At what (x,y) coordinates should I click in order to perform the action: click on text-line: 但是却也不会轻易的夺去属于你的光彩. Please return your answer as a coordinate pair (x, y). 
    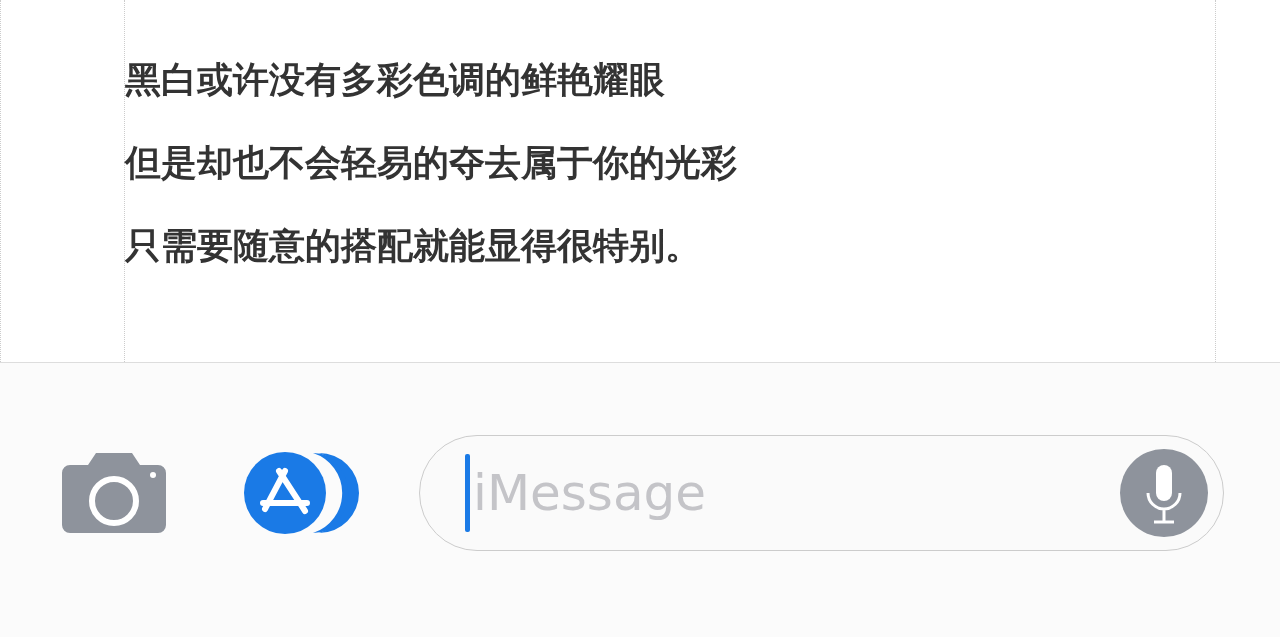
    Looking at the image, I should click on (431, 163).